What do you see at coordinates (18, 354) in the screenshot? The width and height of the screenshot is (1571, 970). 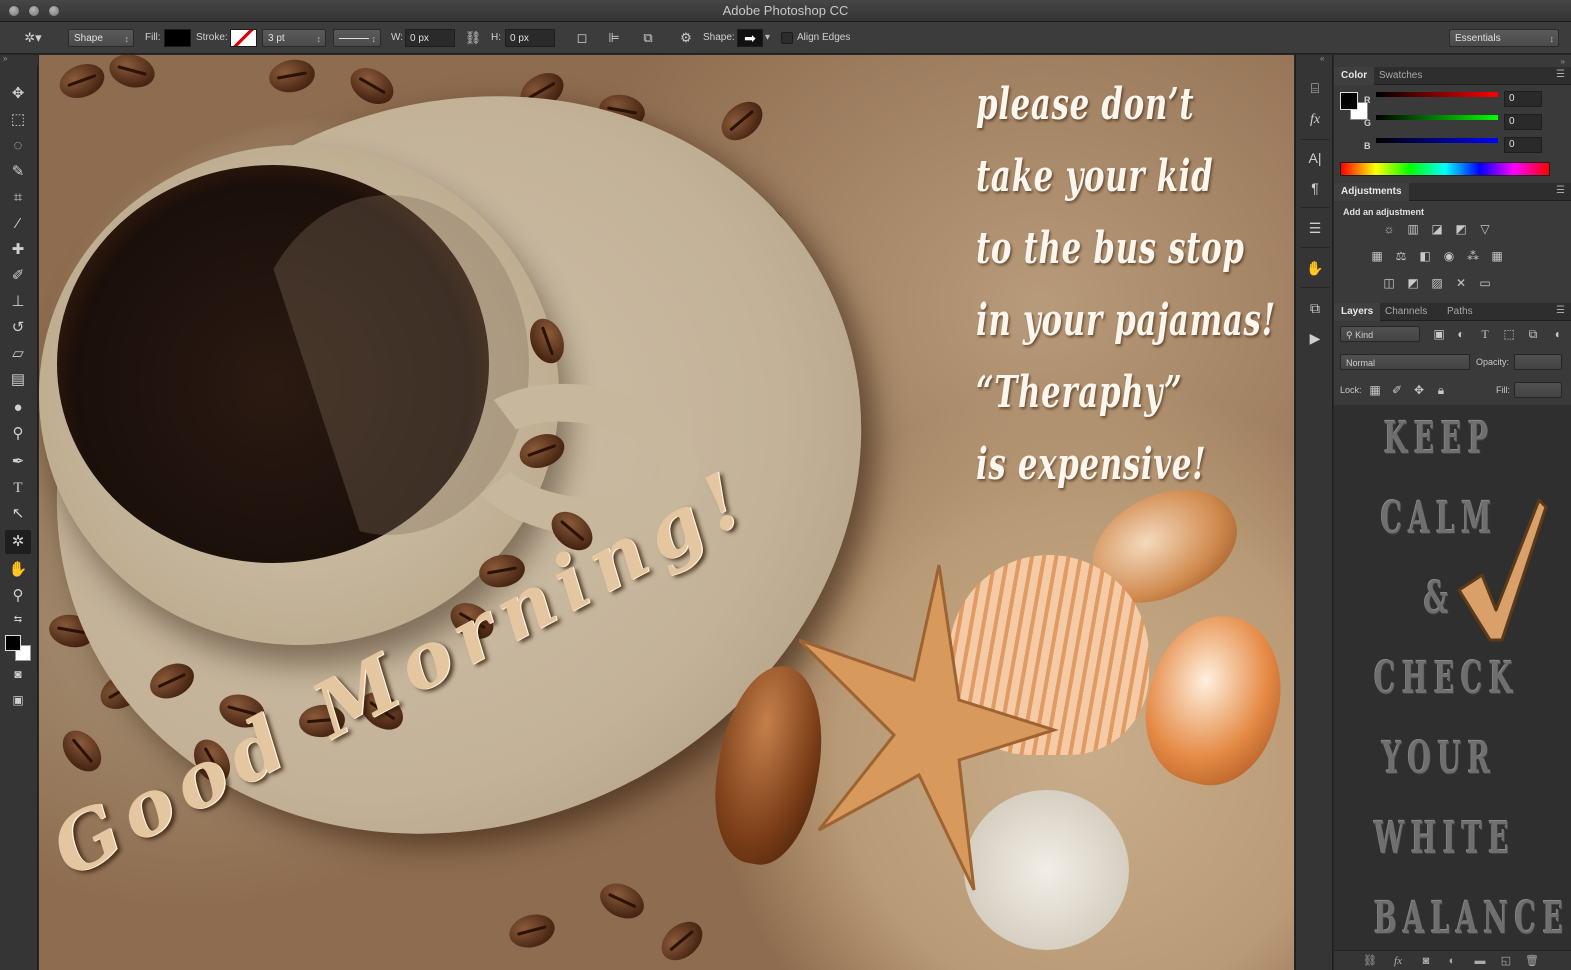 I see `eraser-tool-icon: ▱` at bounding box center [18, 354].